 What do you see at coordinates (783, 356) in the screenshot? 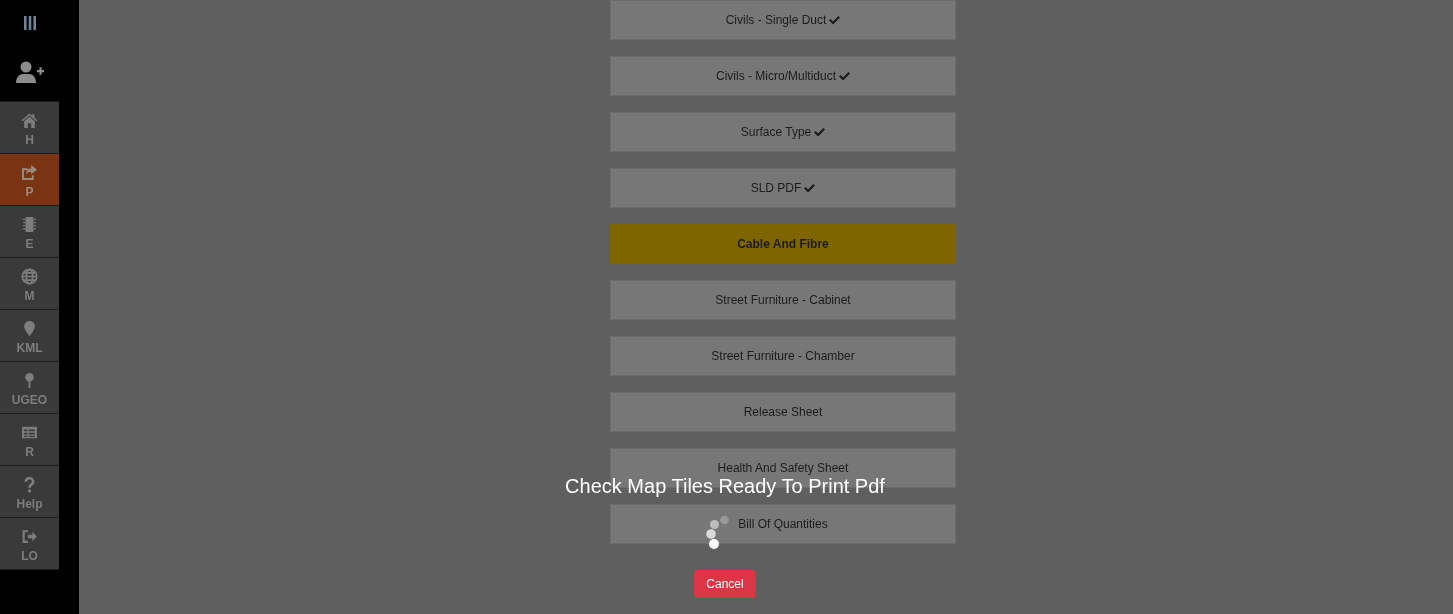
I see `section-button: Street Furniture - Chamber` at bounding box center [783, 356].